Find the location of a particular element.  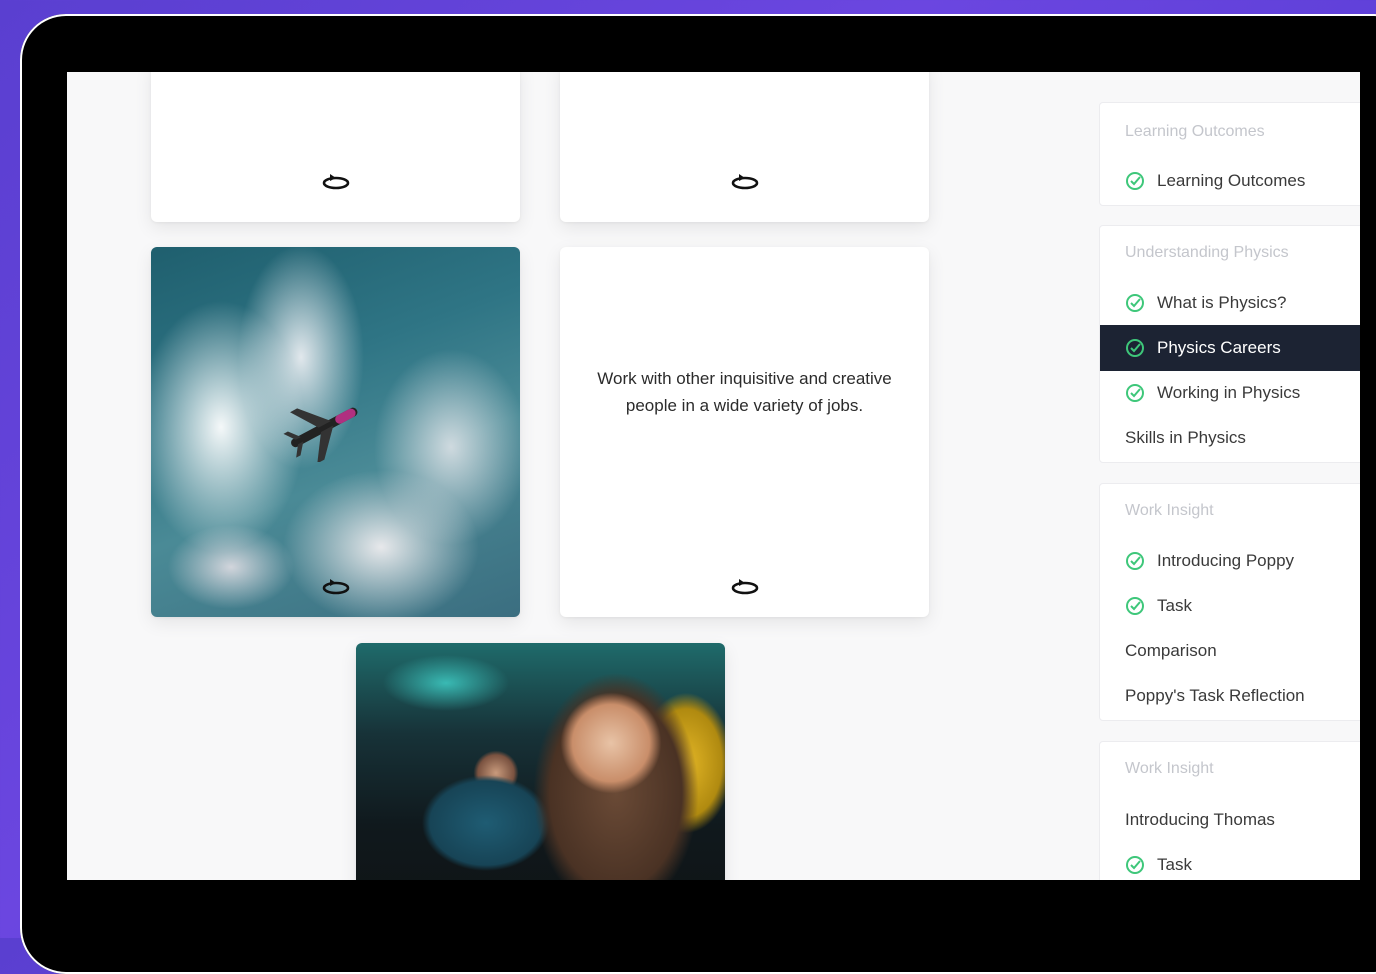

sidebar-item-label: Poppy's Task Reflection is located at coordinates (1215, 695).